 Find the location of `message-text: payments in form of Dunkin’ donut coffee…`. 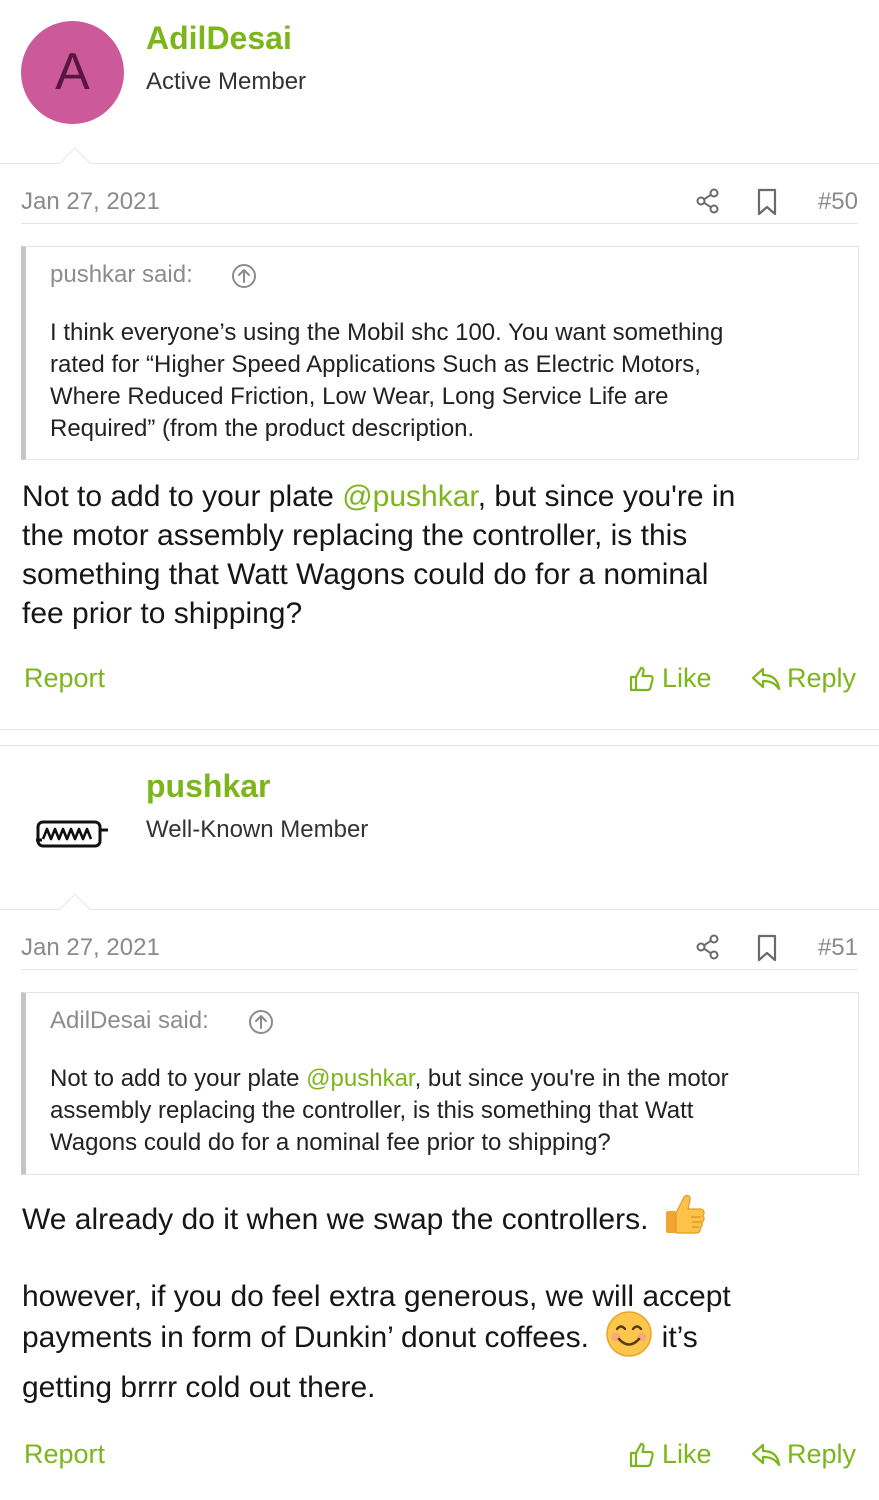

message-text: payments in form of Dunkin’ donut coffee… is located at coordinates (305, 1337).